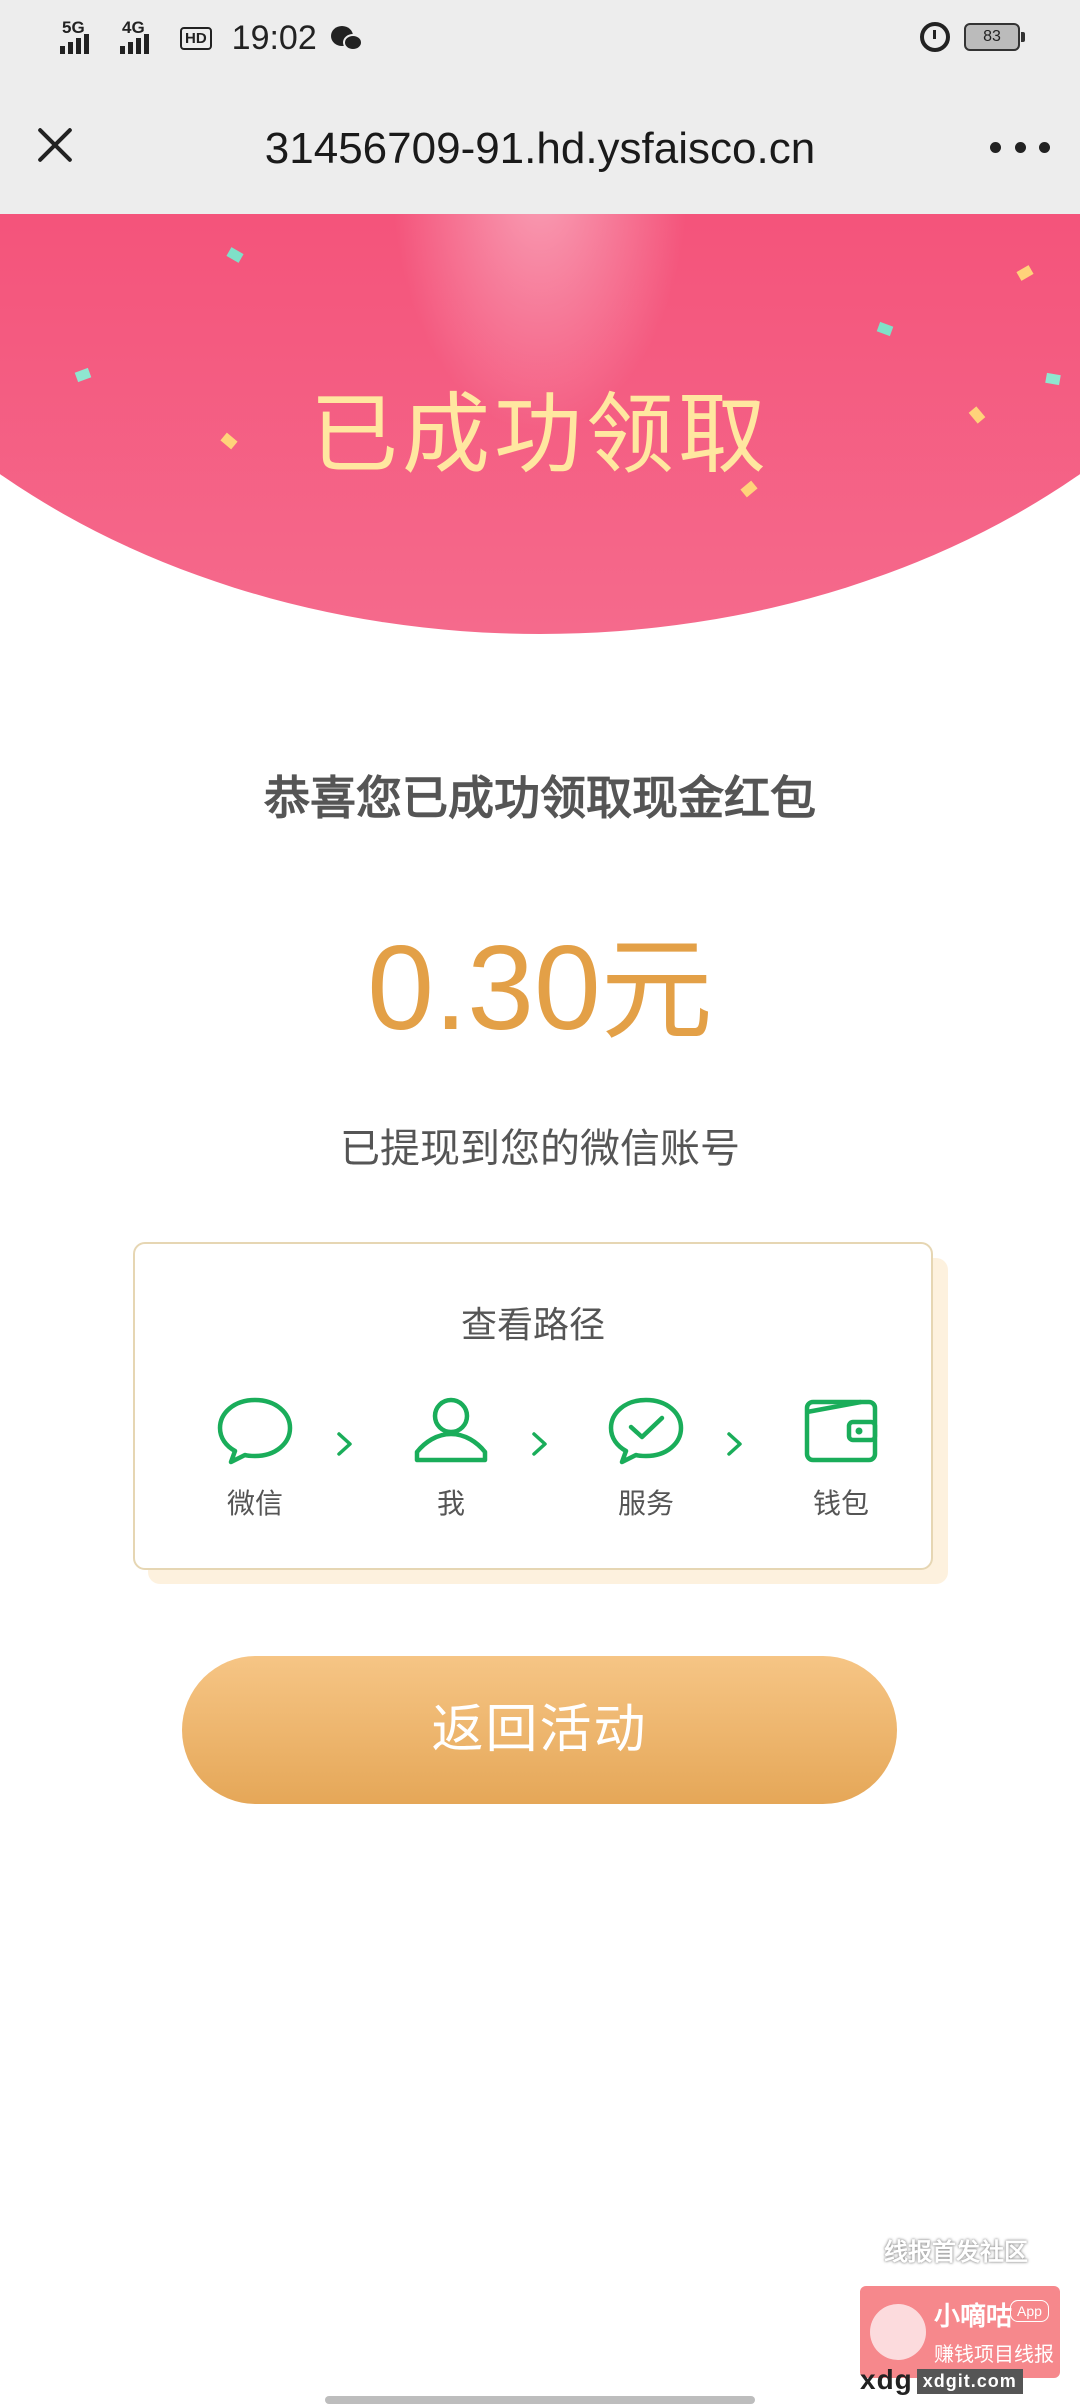 The width and height of the screenshot is (1080, 2408). What do you see at coordinates (450, 1503) in the screenshot?
I see `path-step-label: 我` at bounding box center [450, 1503].